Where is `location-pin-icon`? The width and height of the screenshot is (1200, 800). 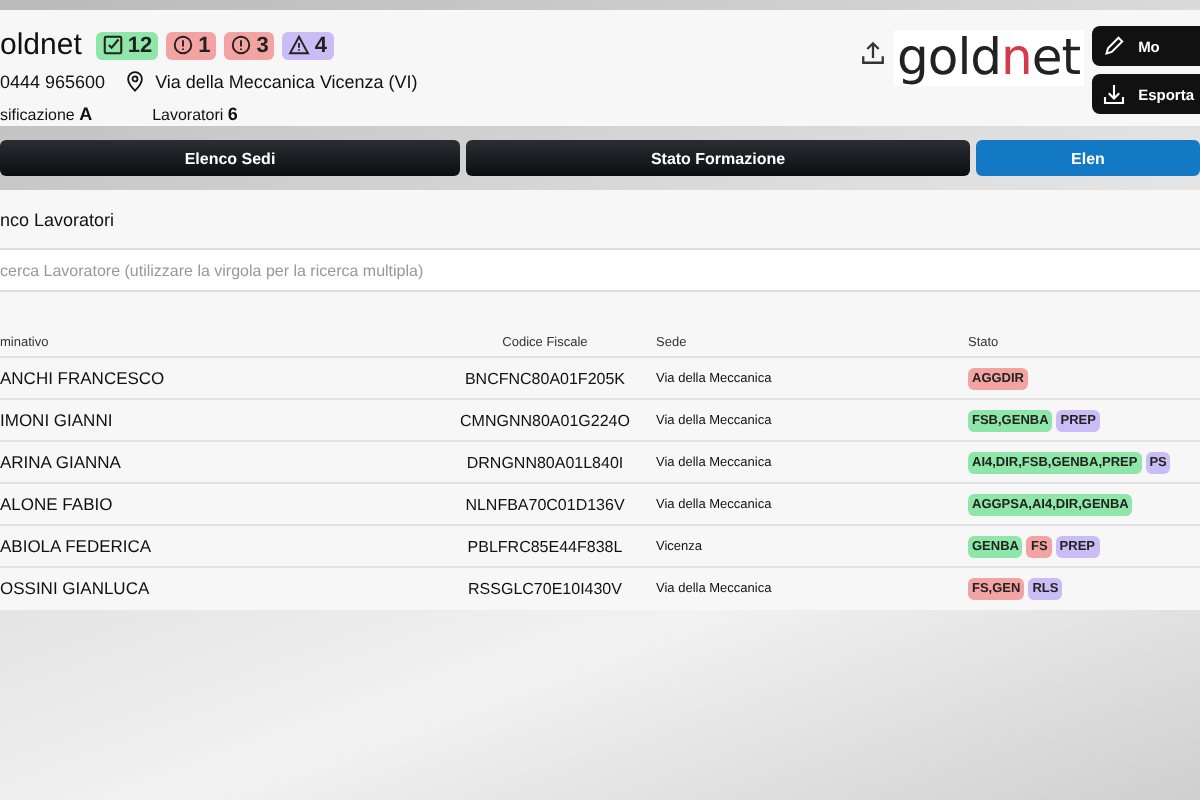
location-pin-icon is located at coordinates (134, 81).